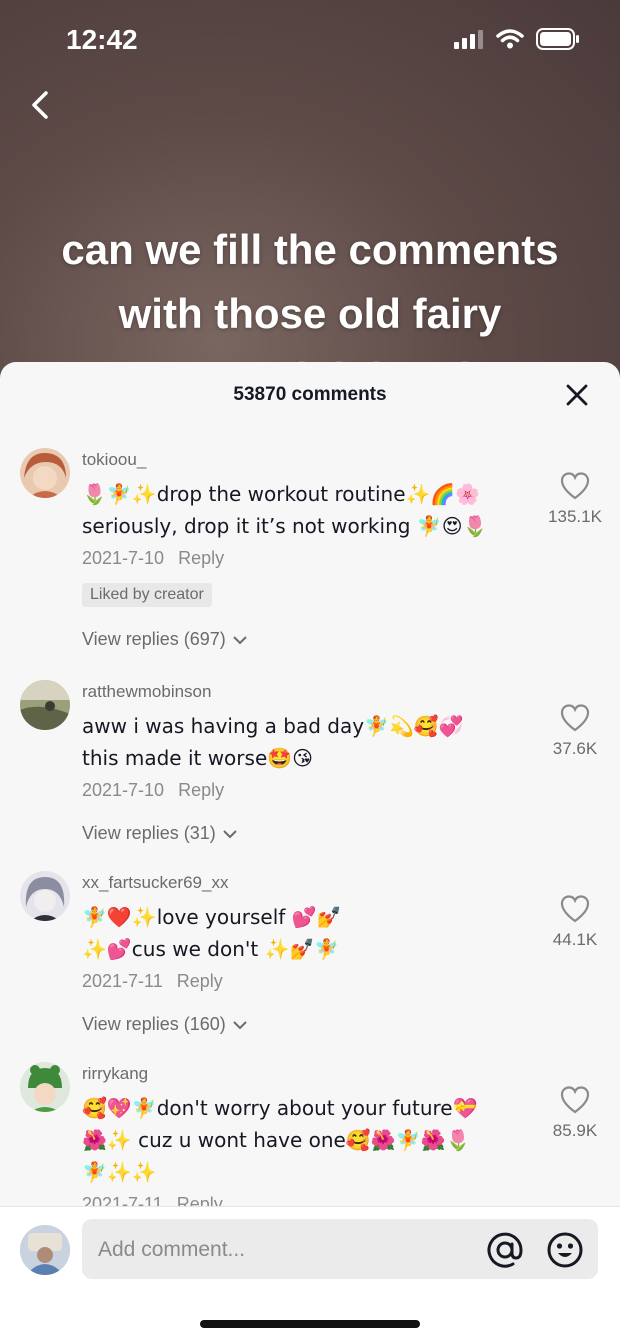 The image size is (620, 1343). I want to click on emoji-button, so click(565, 1250).